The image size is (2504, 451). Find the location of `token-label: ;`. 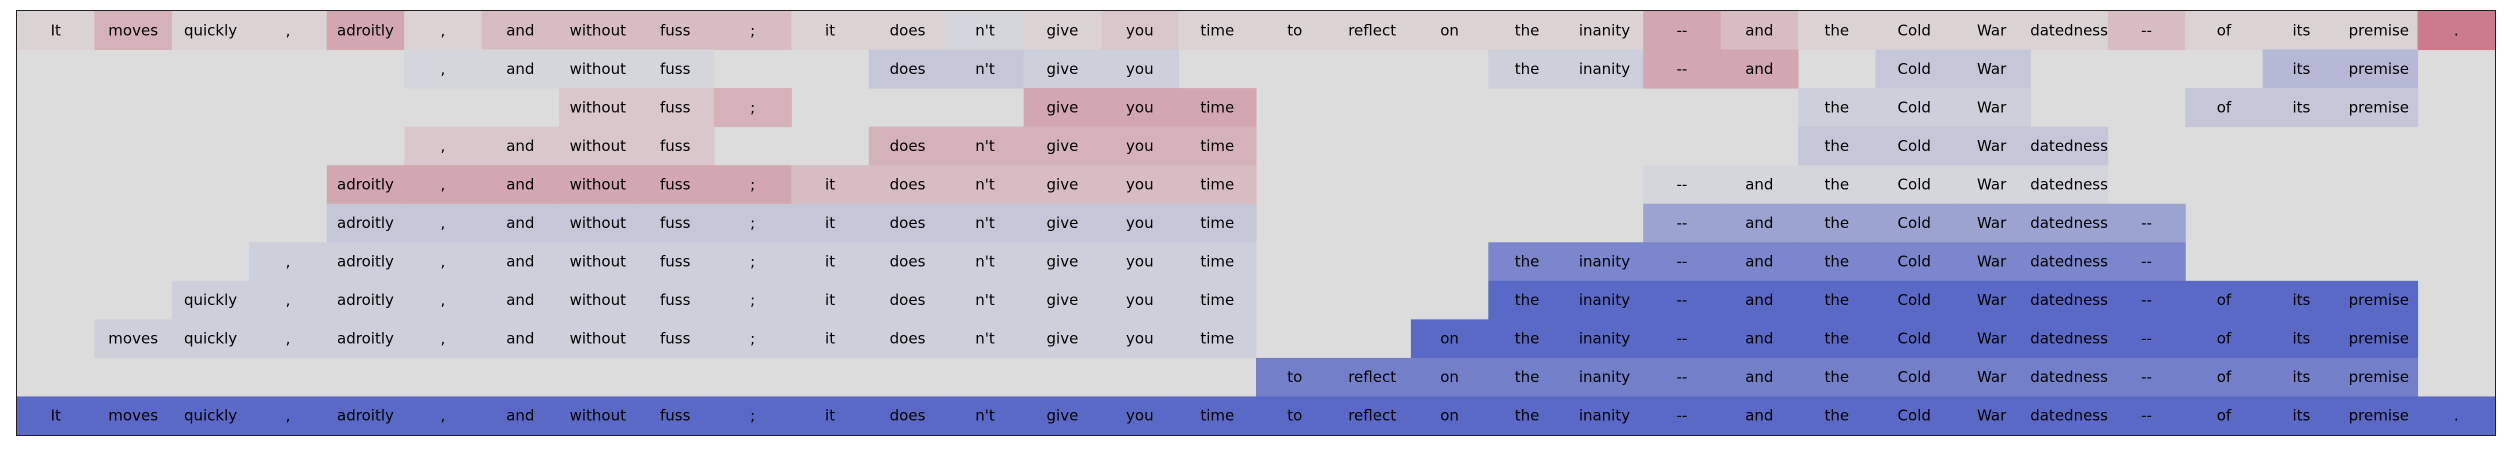

token-label: ; is located at coordinates (752, 107).